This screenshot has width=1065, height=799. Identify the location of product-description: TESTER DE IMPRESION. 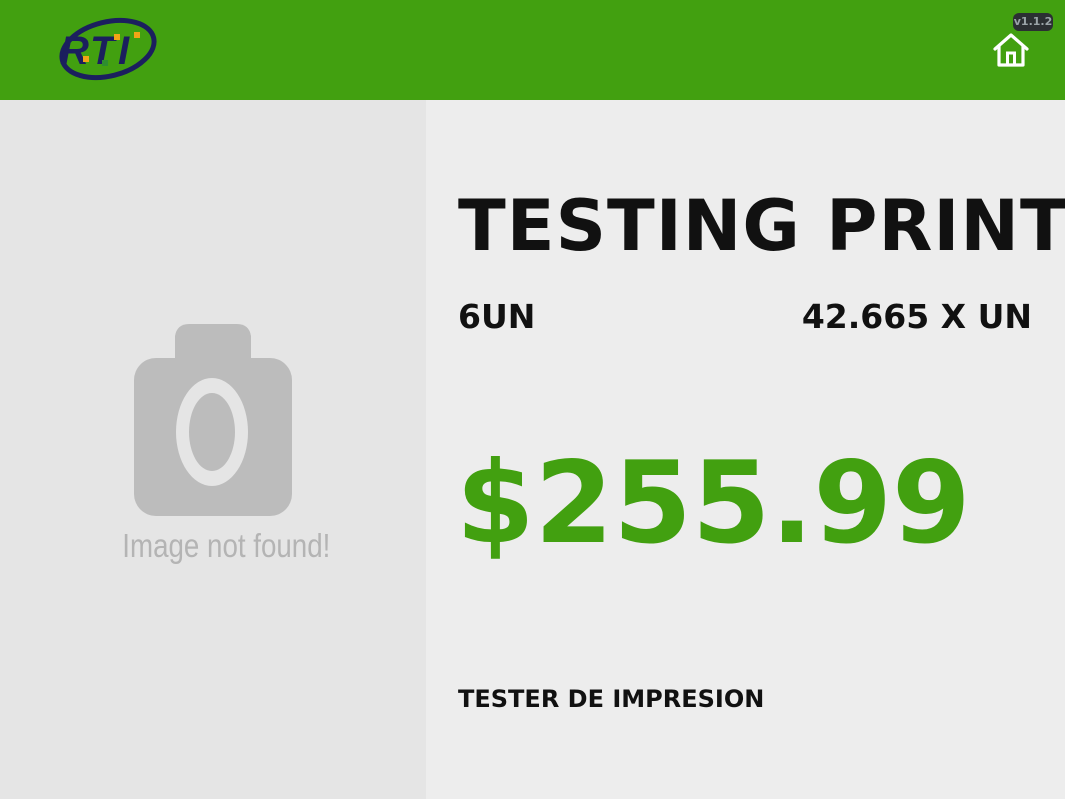
(611, 699).